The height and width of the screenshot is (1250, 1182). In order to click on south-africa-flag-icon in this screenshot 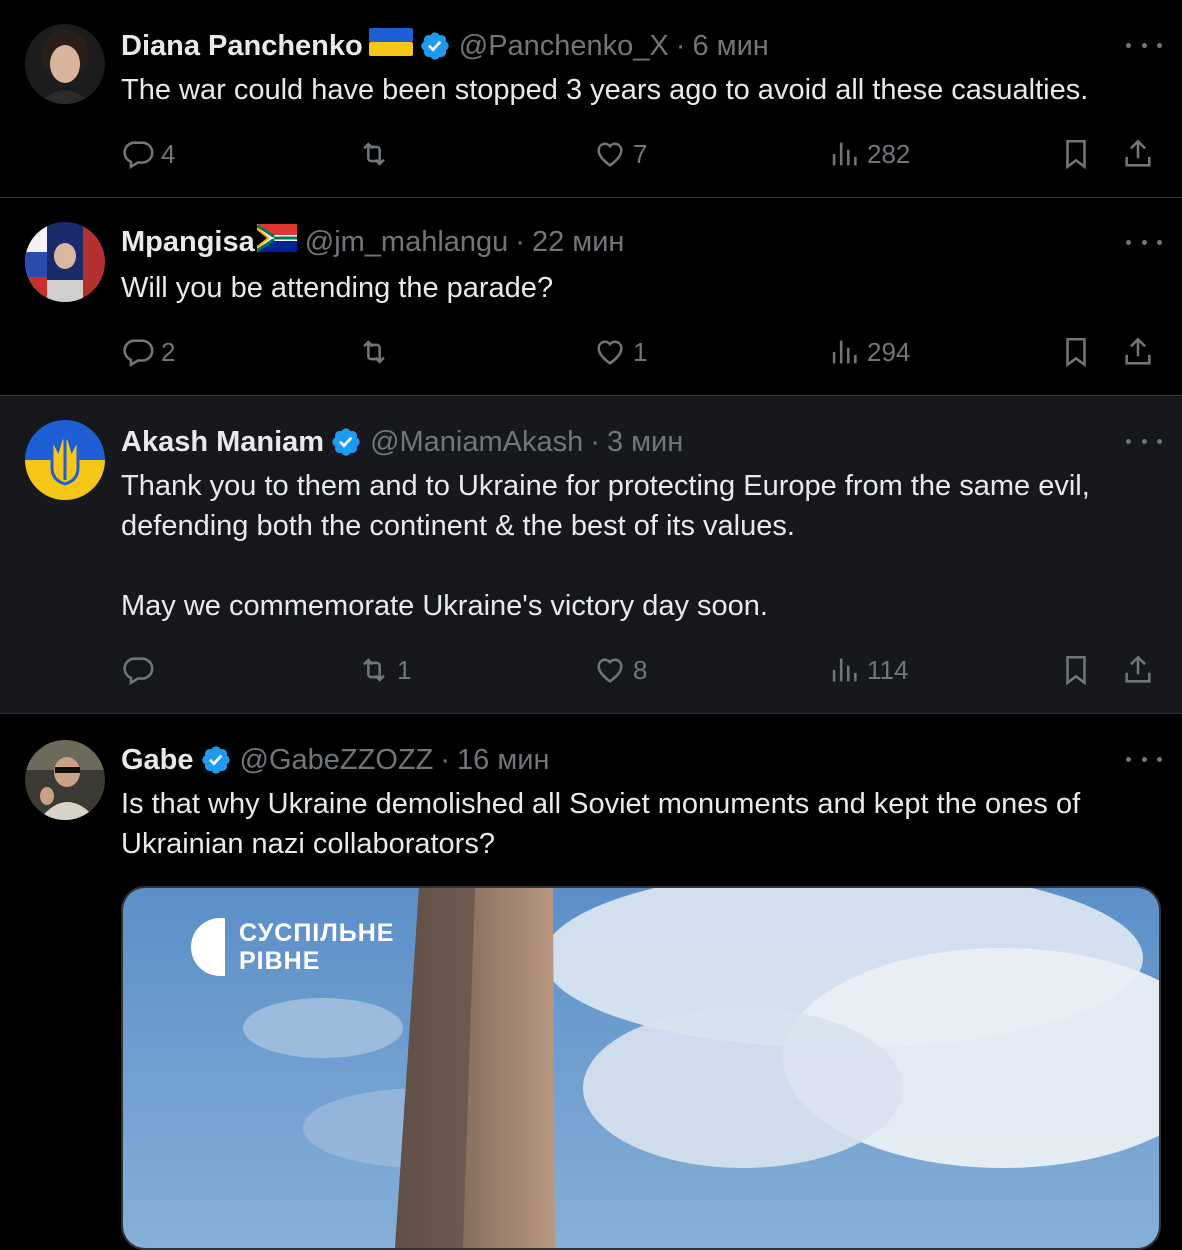, I will do `click(276, 242)`.